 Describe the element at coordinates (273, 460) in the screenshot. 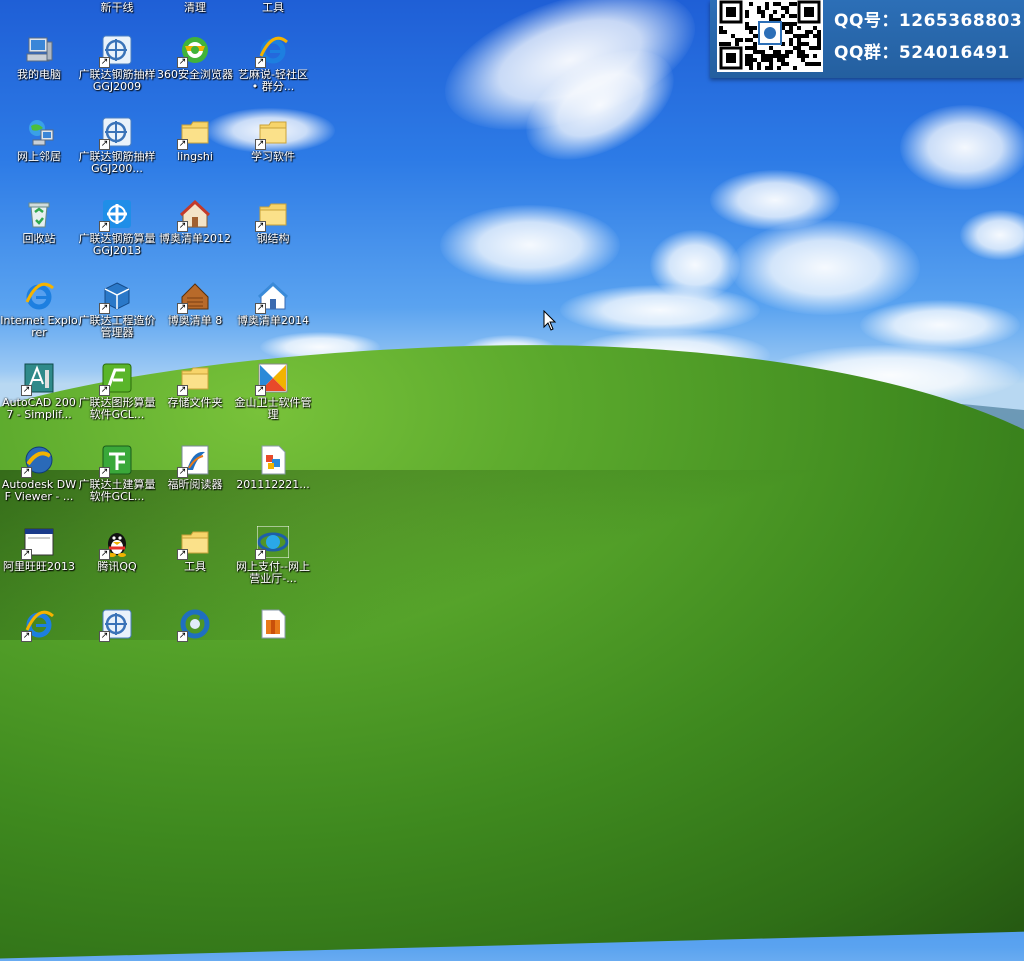

I see `image-file-icon` at that location.